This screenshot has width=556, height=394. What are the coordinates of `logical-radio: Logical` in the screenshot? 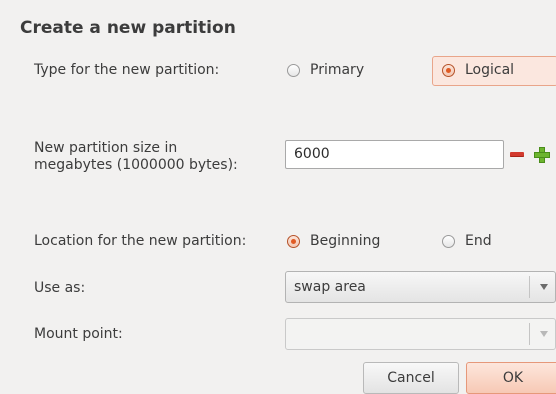 It's located at (478, 70).